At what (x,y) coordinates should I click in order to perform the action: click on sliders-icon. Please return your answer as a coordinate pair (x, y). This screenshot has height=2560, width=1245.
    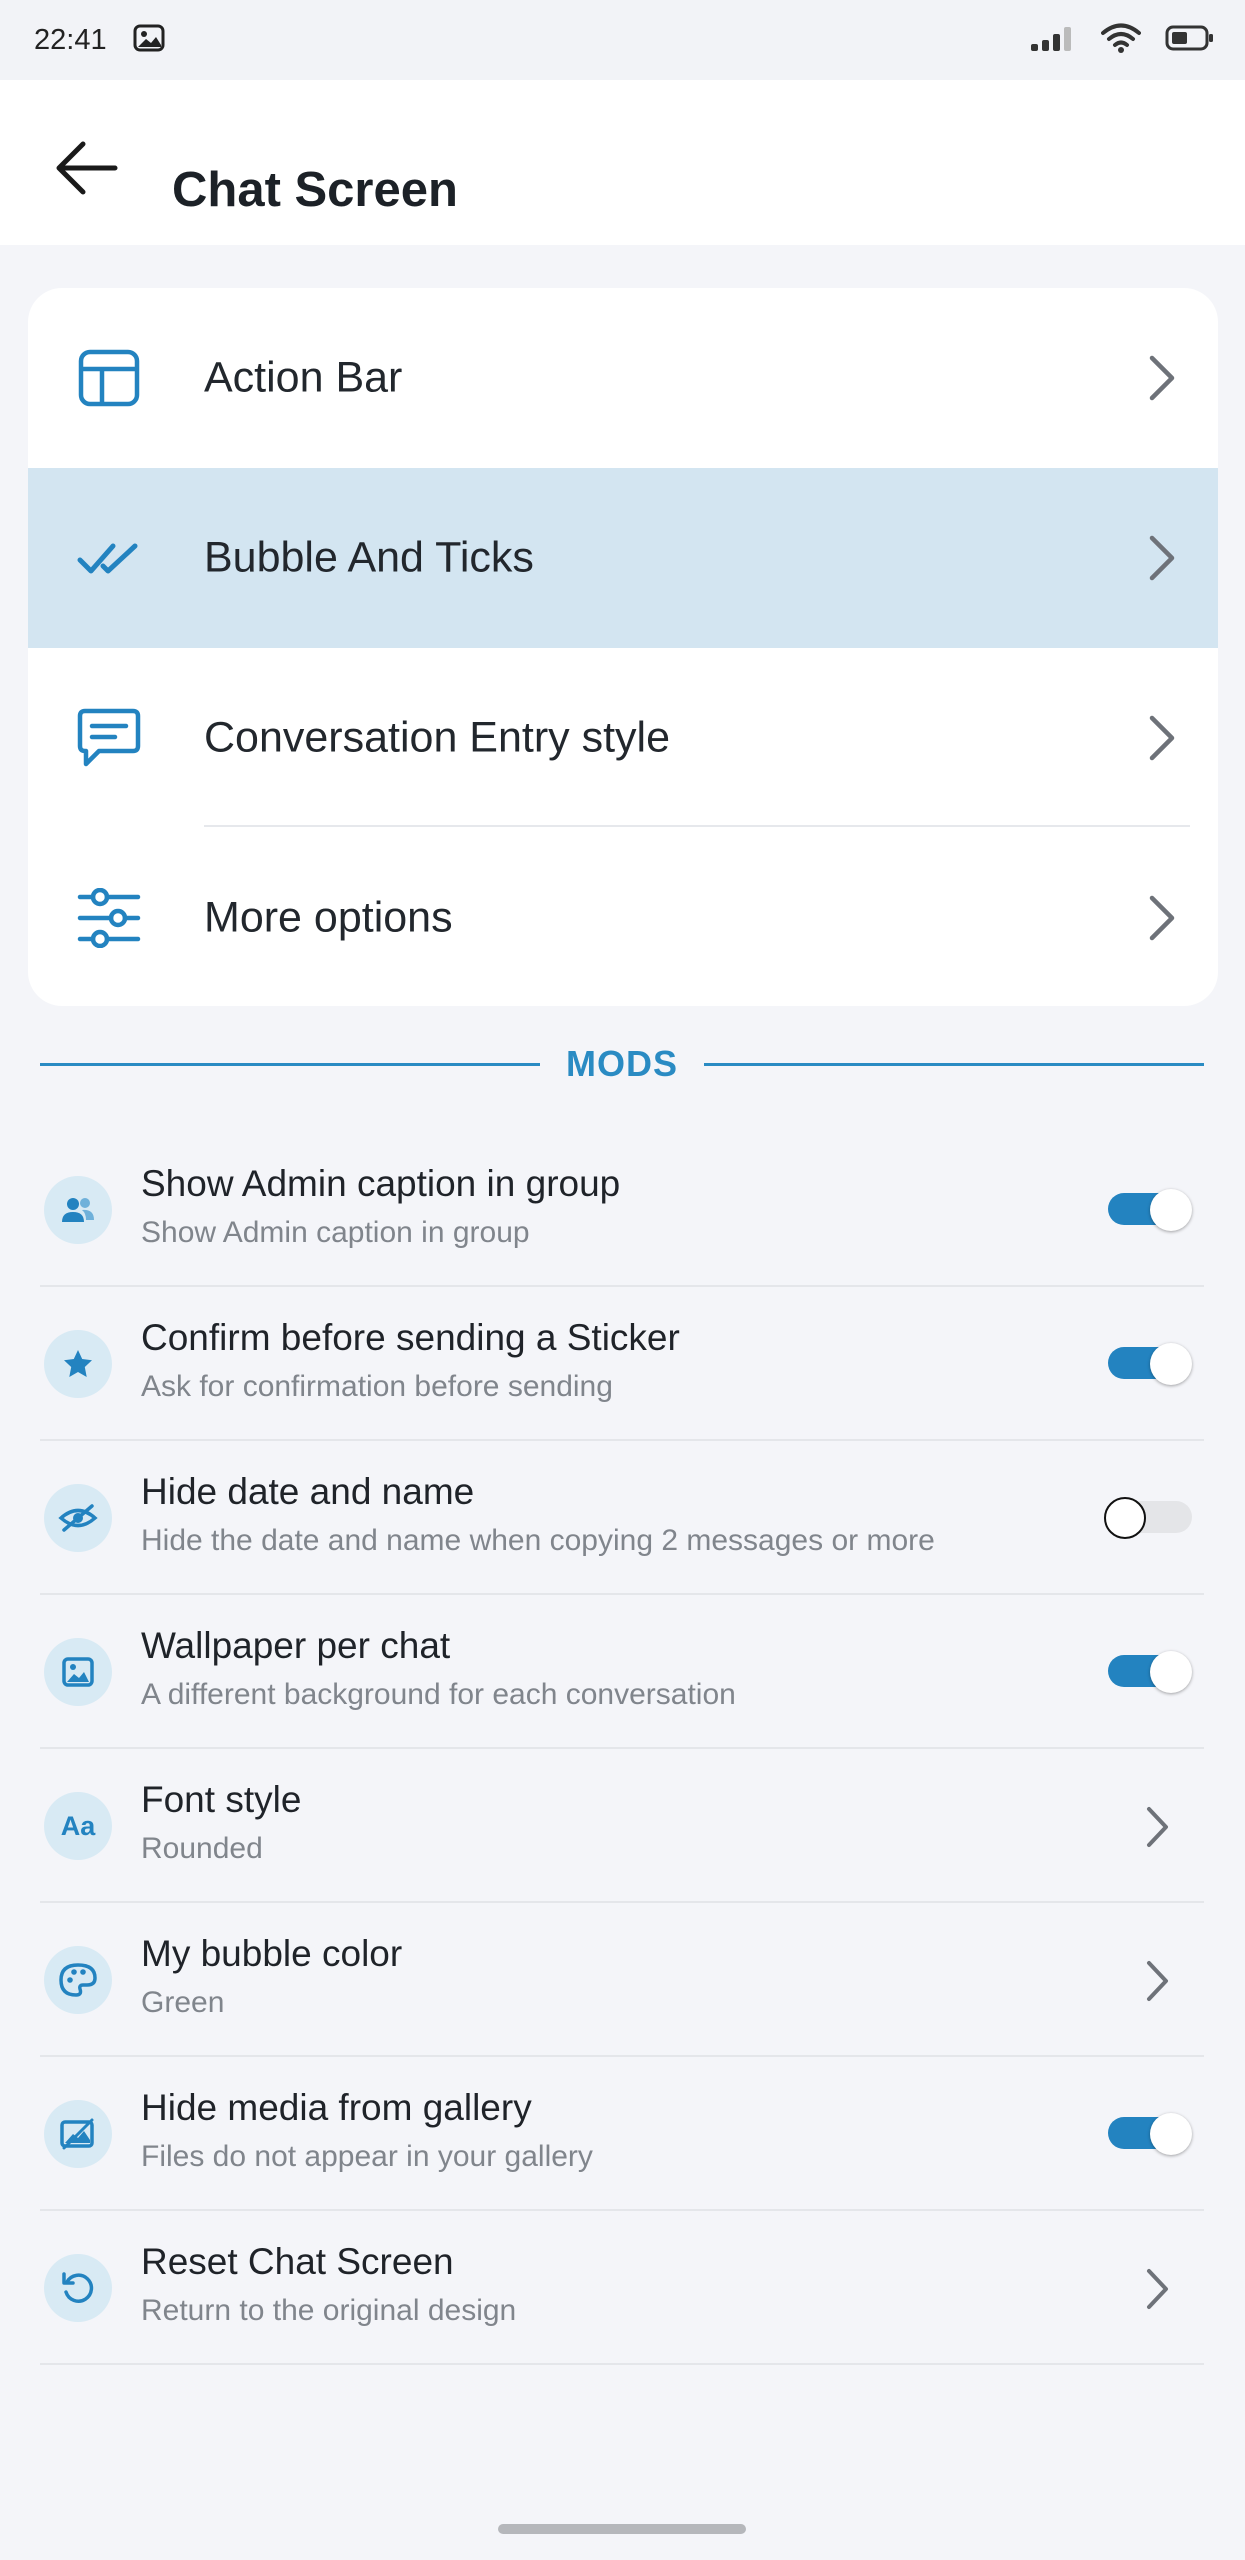
    Looking at the image, I should click on (109, 918).